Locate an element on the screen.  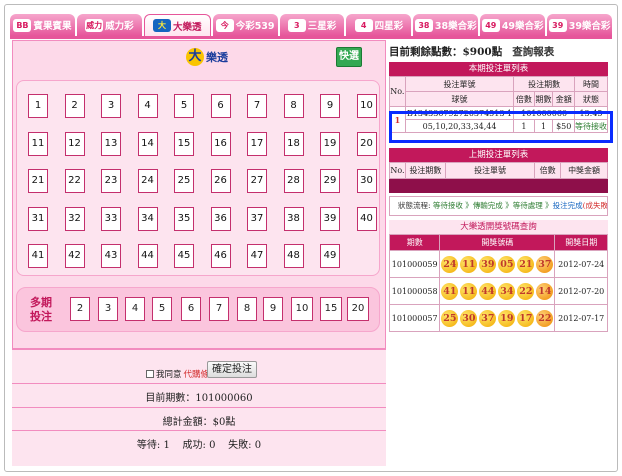
number-button: 19 is located at coordinates (330, 143).